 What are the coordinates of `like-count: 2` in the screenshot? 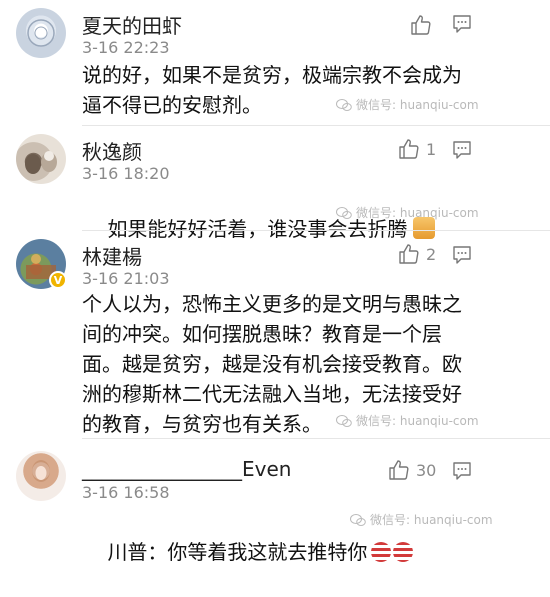 It's located at (431, 254).